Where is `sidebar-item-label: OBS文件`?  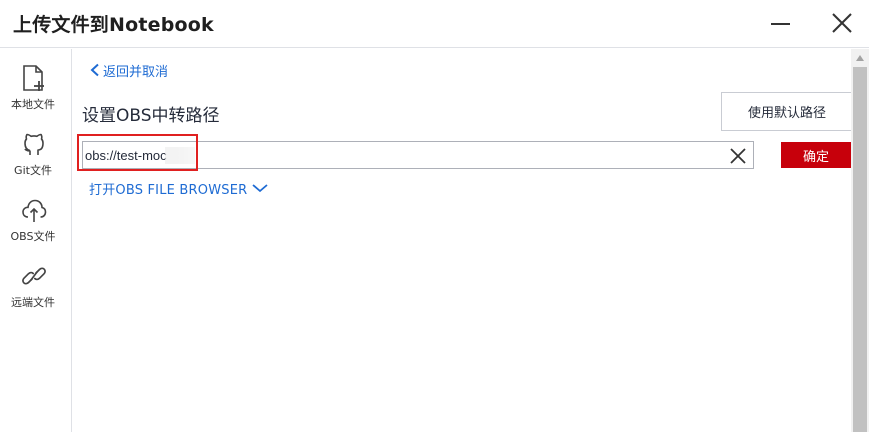
sidebar-item-label: OBS文件 is located at coordinates (33, 236).